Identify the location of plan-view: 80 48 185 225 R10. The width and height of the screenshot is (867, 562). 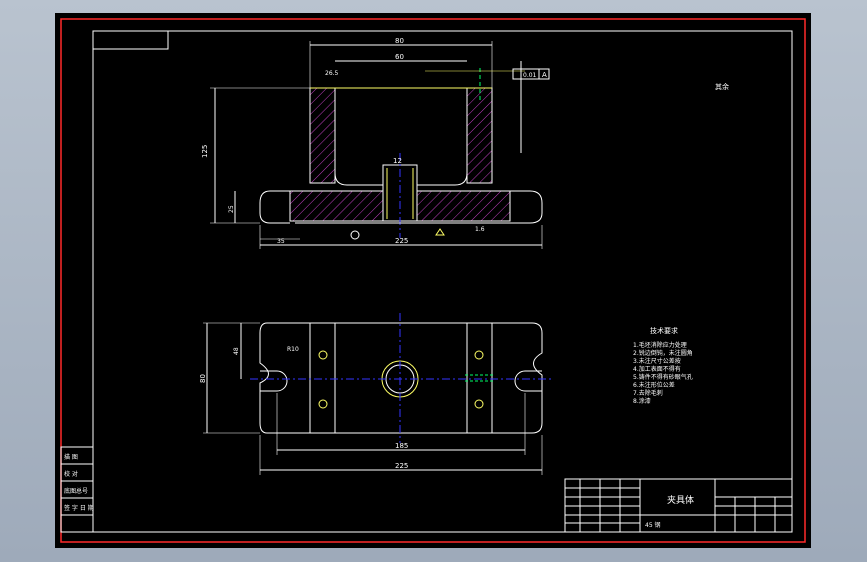
(375, 394).